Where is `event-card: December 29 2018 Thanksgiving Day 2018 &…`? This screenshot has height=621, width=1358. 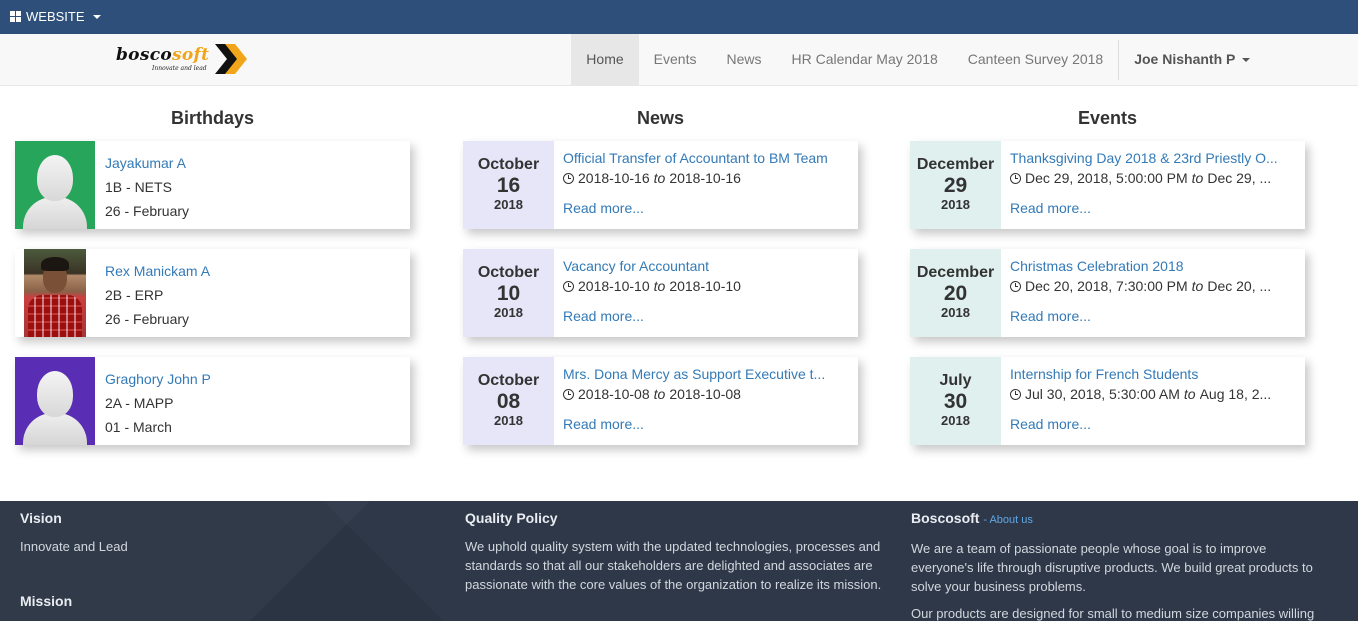
event-card: December 29 2018 Thanksgiving Day 2018 &… is located at coordinates (1107, 185).